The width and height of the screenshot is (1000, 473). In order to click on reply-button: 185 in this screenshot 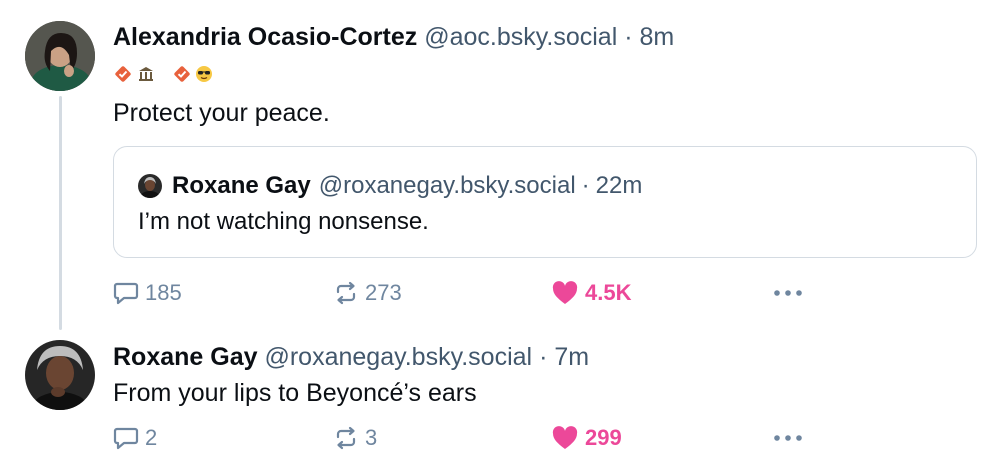, I will do `click(147, 293)`.